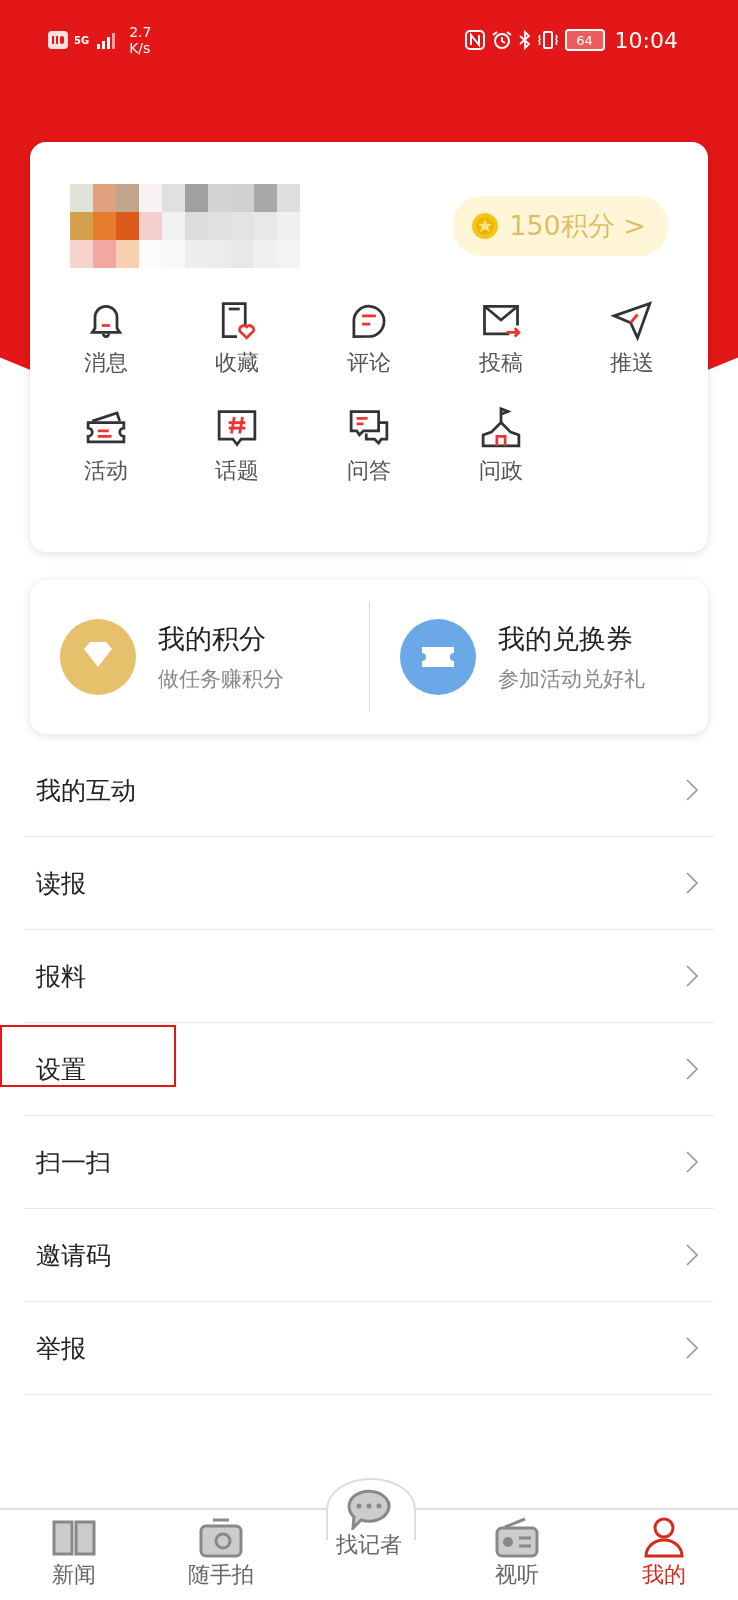  What do you see at coordinates (221, 1538) in the screenshot?
I see `camera-icon` at bounding box center [221, 1538].